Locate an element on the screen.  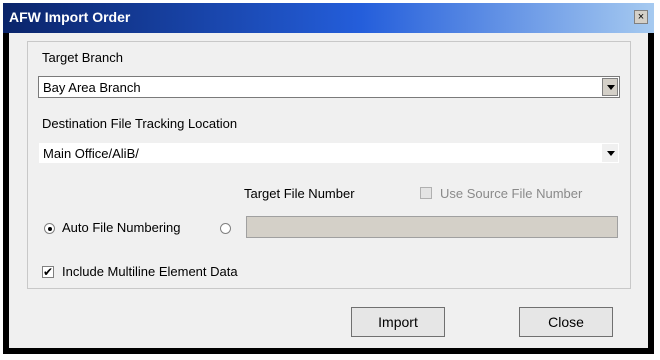
target-file-number-input is located at coordinates (432, 227).